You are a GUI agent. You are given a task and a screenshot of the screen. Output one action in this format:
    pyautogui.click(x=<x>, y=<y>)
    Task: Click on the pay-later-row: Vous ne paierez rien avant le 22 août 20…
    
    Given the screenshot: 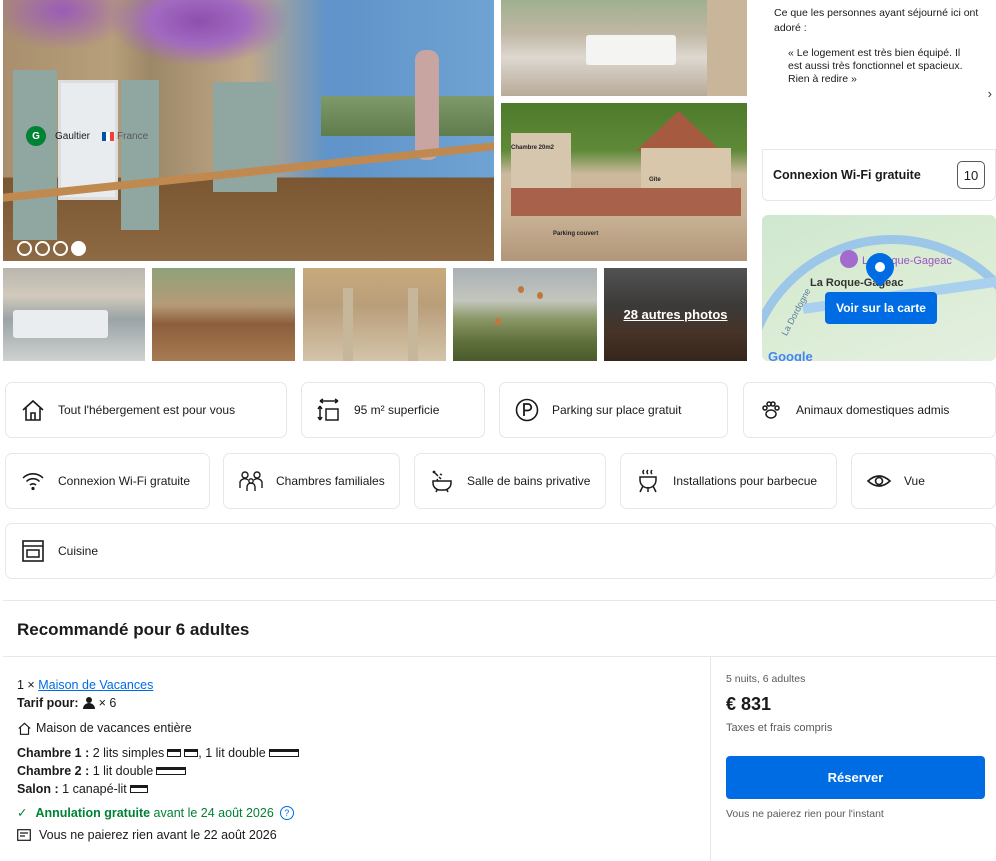 What is the action you would take?
    pyautogui.click(x=158, y=835)
    